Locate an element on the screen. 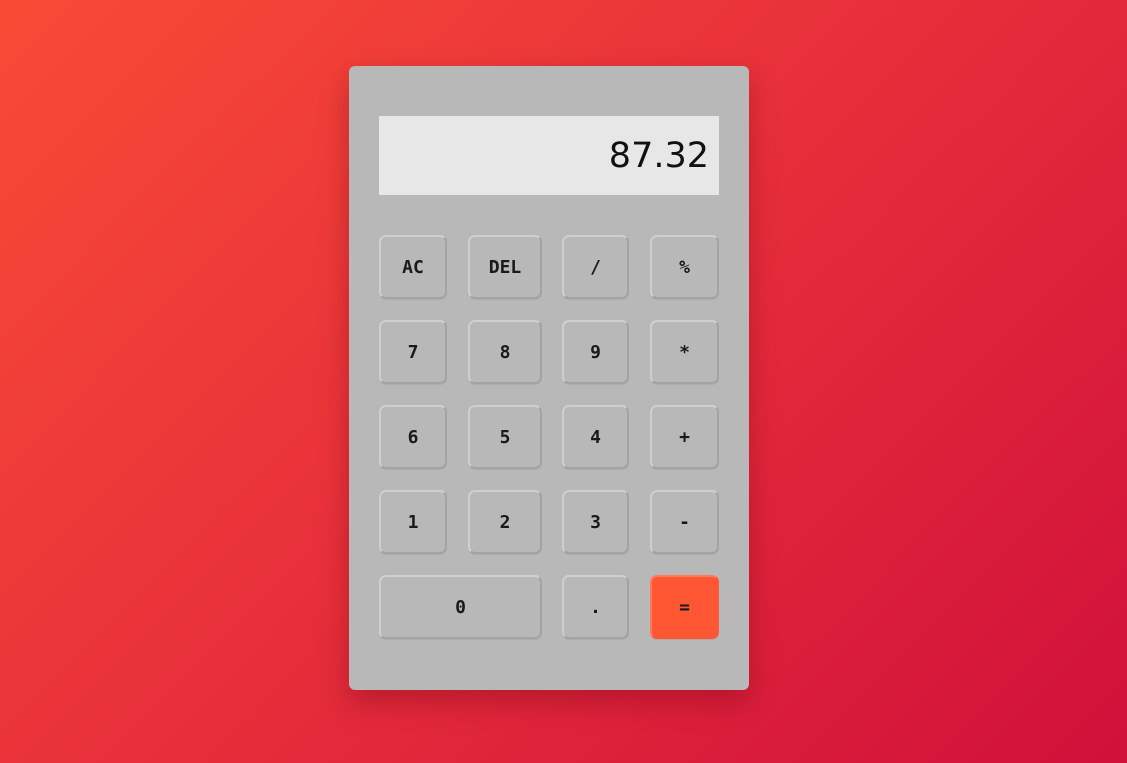 Image resolution: width=1127 pixels, height=763 pixels. digit-4-button: 4 is located at coordinates (595, 437).